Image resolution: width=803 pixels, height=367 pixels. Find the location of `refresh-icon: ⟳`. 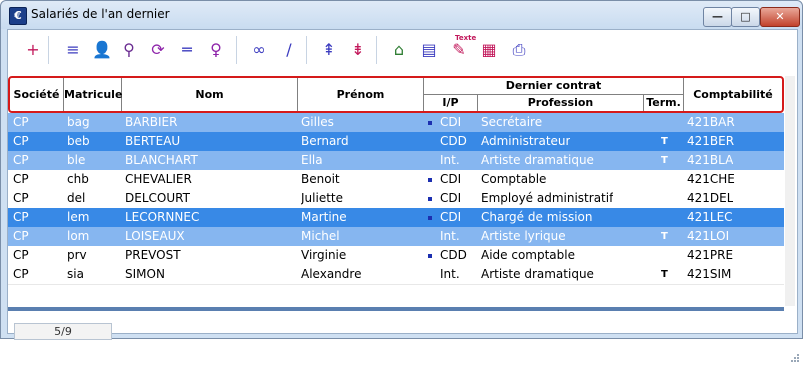

refresh-icon: ⟳ is located at coordinates (158, 50).